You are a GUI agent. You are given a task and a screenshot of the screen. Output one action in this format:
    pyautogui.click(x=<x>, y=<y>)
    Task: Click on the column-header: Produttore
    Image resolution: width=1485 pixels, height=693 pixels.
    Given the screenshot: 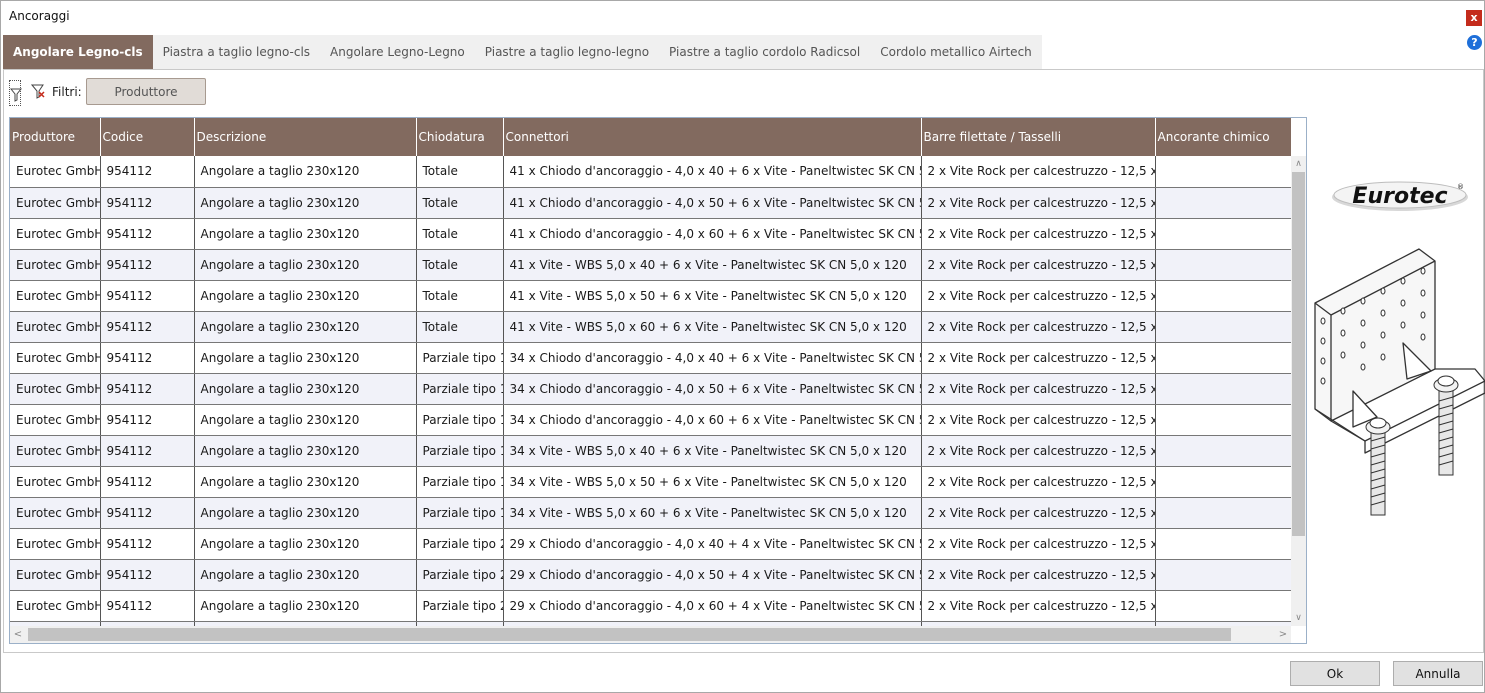 What is the action you would take?
    pyautogui.click(x=55, y=137)
    